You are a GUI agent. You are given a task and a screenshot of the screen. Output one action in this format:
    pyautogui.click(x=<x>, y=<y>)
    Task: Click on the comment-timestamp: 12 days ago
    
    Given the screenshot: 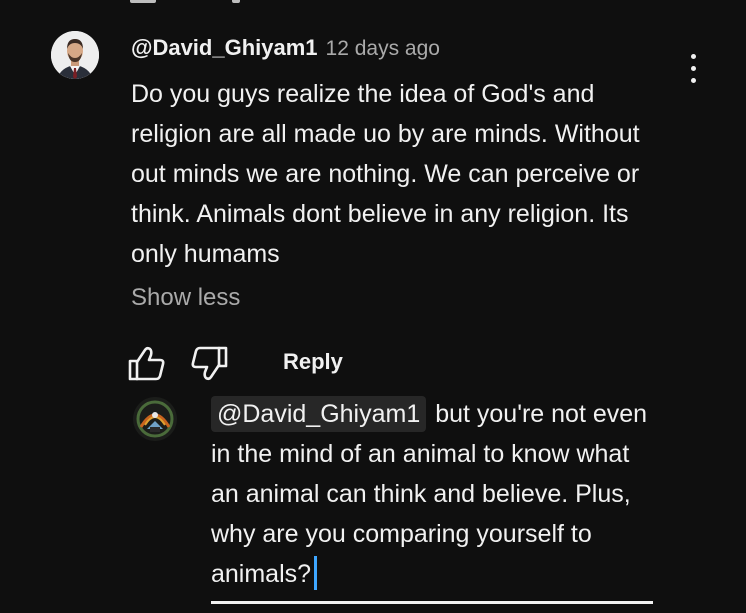 What is the action you would take?
    pyautogui.click(x=383, y=48)
    